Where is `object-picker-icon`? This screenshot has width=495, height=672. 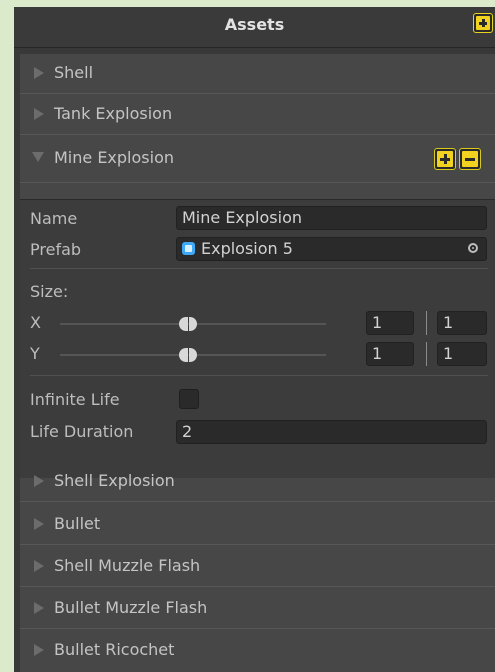
object-picker-icon is located at coordinates (473, 248).